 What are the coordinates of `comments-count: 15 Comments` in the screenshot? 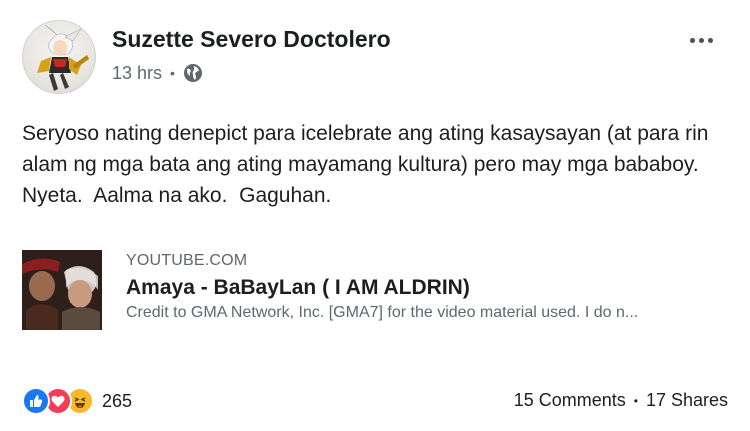 It's located at (570, 400).